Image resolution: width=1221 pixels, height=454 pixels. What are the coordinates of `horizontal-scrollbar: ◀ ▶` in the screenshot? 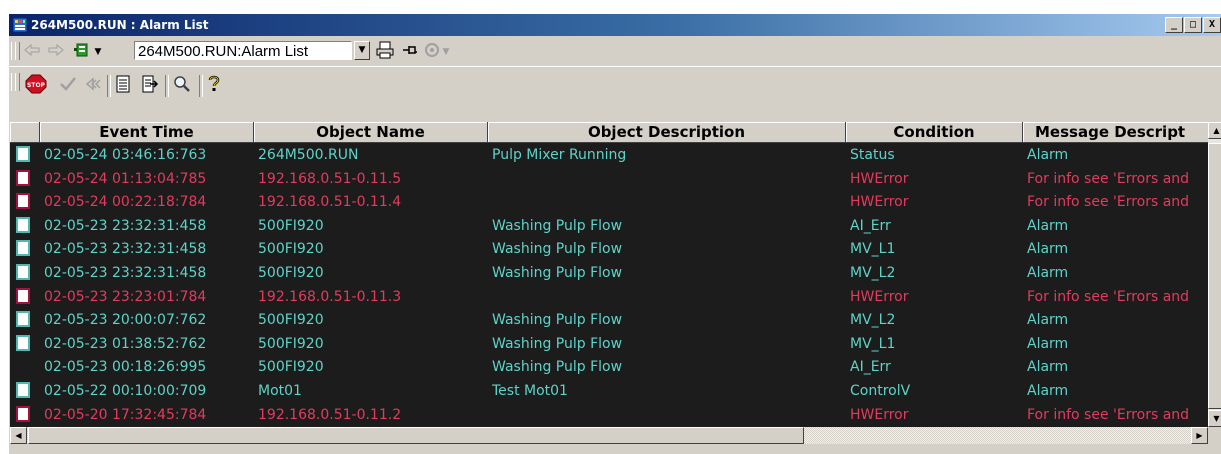 It's located at (609, 435).